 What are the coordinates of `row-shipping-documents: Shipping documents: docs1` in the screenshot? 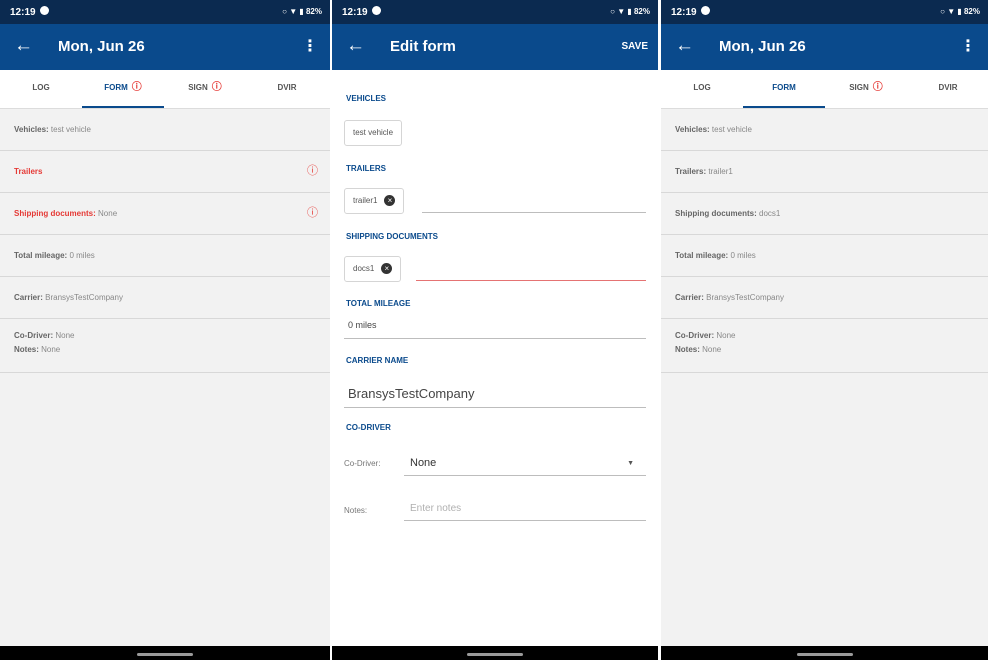 It's located at (824, 214).